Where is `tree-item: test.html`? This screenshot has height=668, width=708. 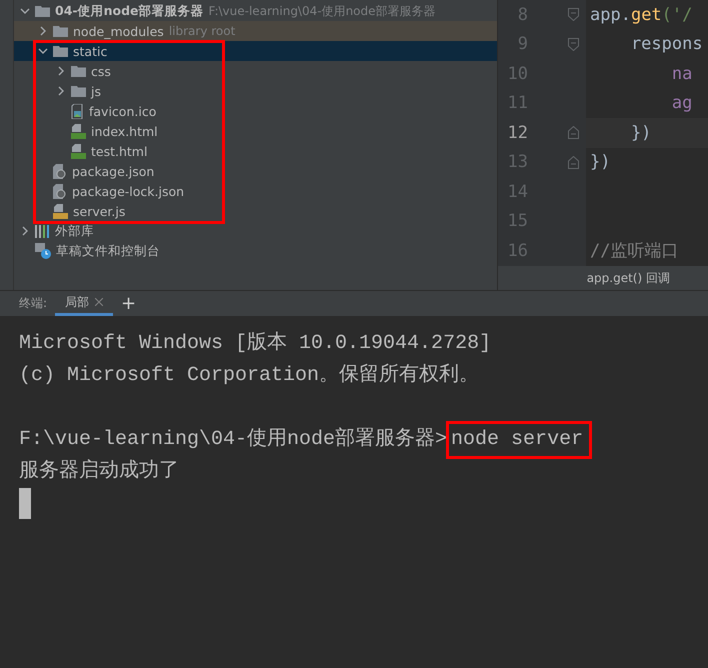
tree-item: test.html is located at coordinates (255, 151).